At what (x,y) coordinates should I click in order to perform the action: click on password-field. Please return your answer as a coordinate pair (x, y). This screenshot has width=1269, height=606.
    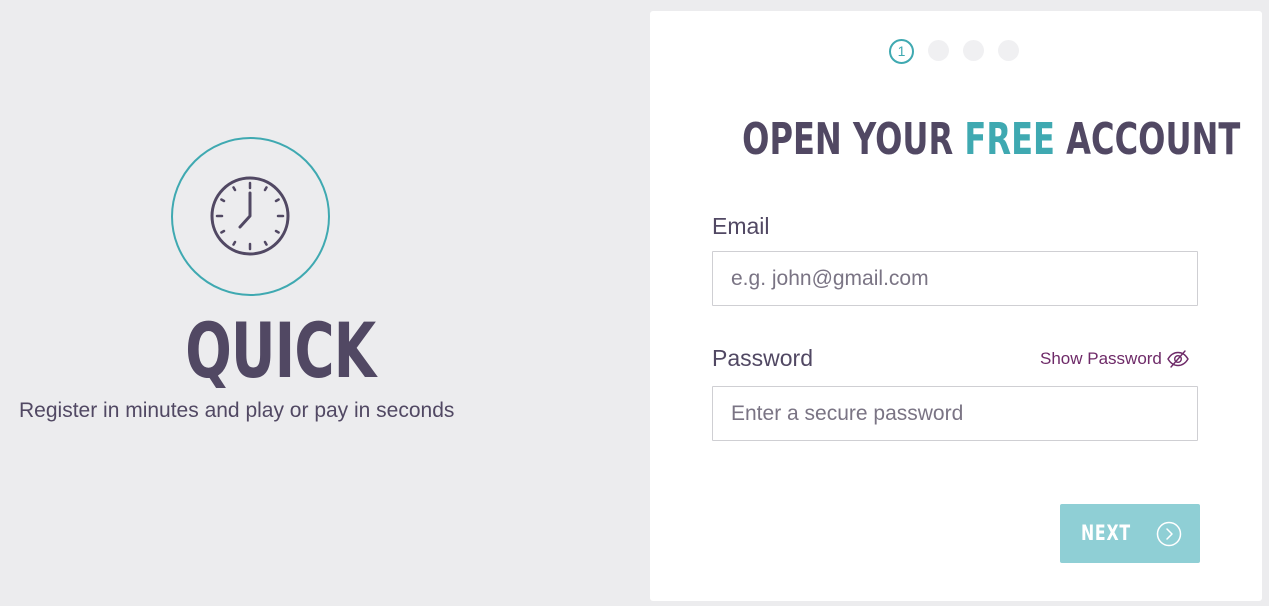
    Looking at the image, I should click on (955, 413).